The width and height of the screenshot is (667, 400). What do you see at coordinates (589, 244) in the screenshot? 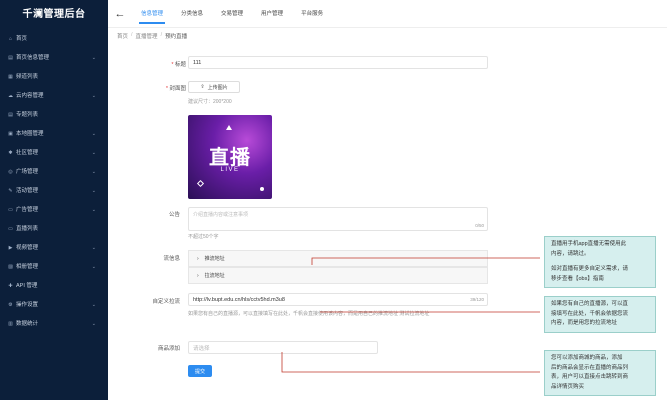
I see `annotation-line: 直播用手机app直播无需使用此` at bounding box center [589, 244].